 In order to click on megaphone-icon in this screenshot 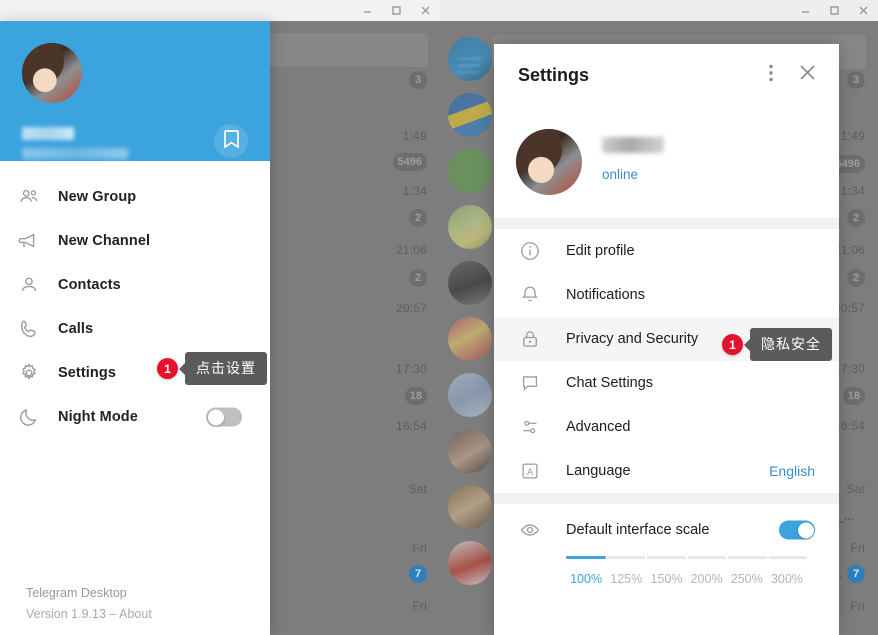, I will do `click(29, 241)`.